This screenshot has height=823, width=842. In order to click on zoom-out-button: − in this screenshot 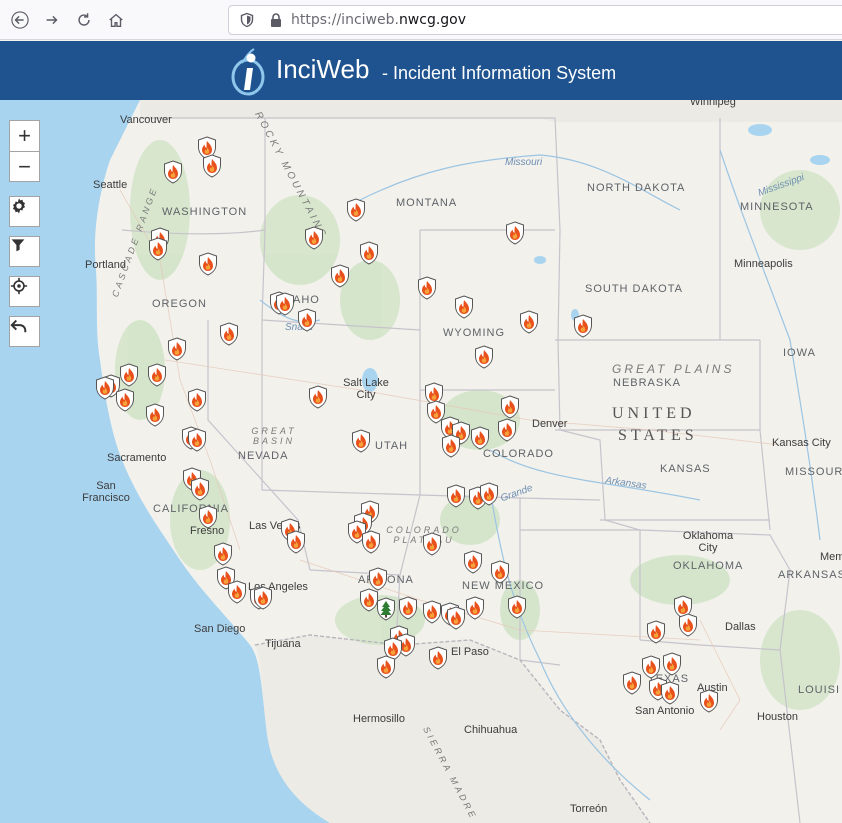, I will do `click(24, 166)`.